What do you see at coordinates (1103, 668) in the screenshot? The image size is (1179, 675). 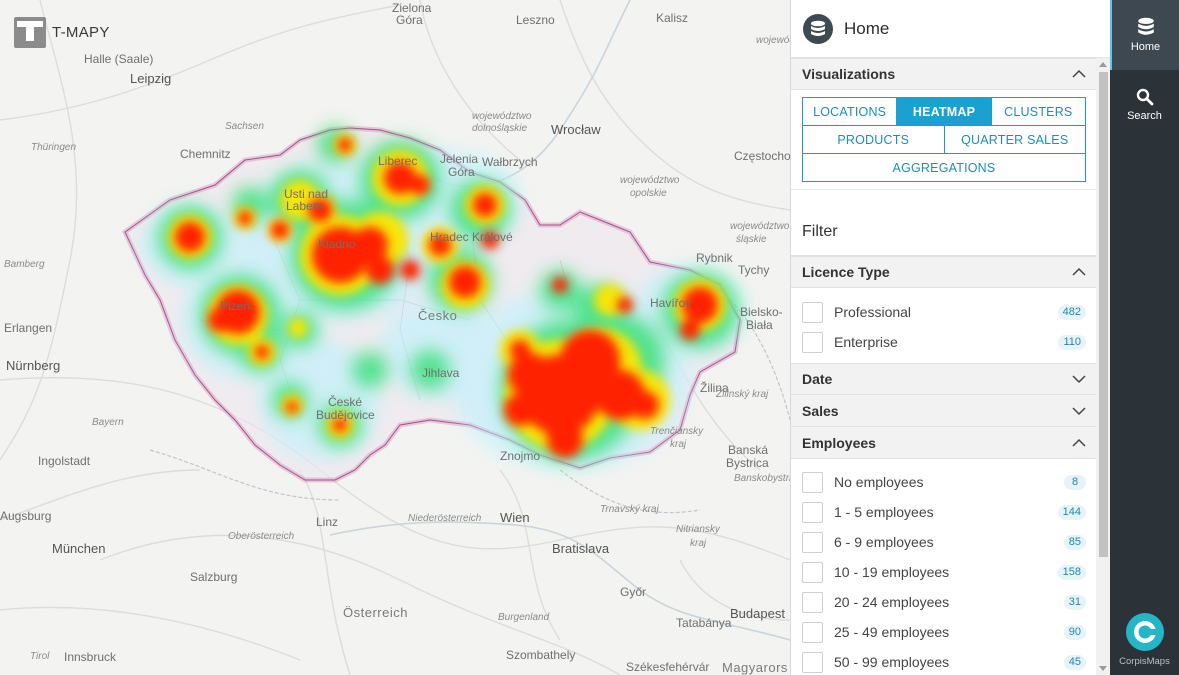 I see `scroll-down-arrow-icon` at bounding box center [1103, 668].